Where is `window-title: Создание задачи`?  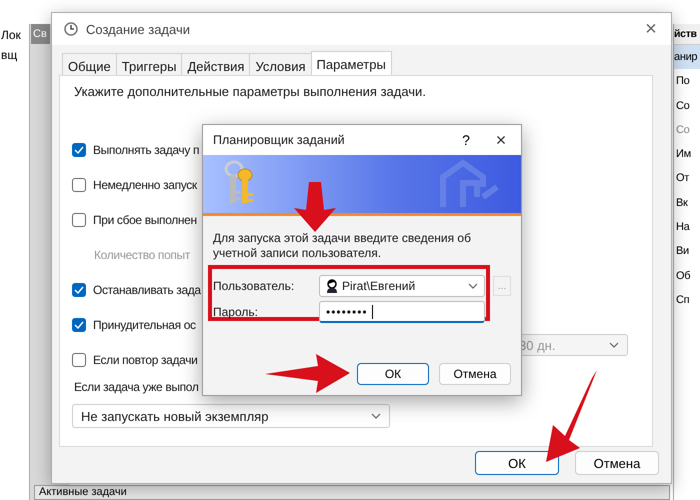 window-title: Создание задачи is located at coordinates (138, 29).